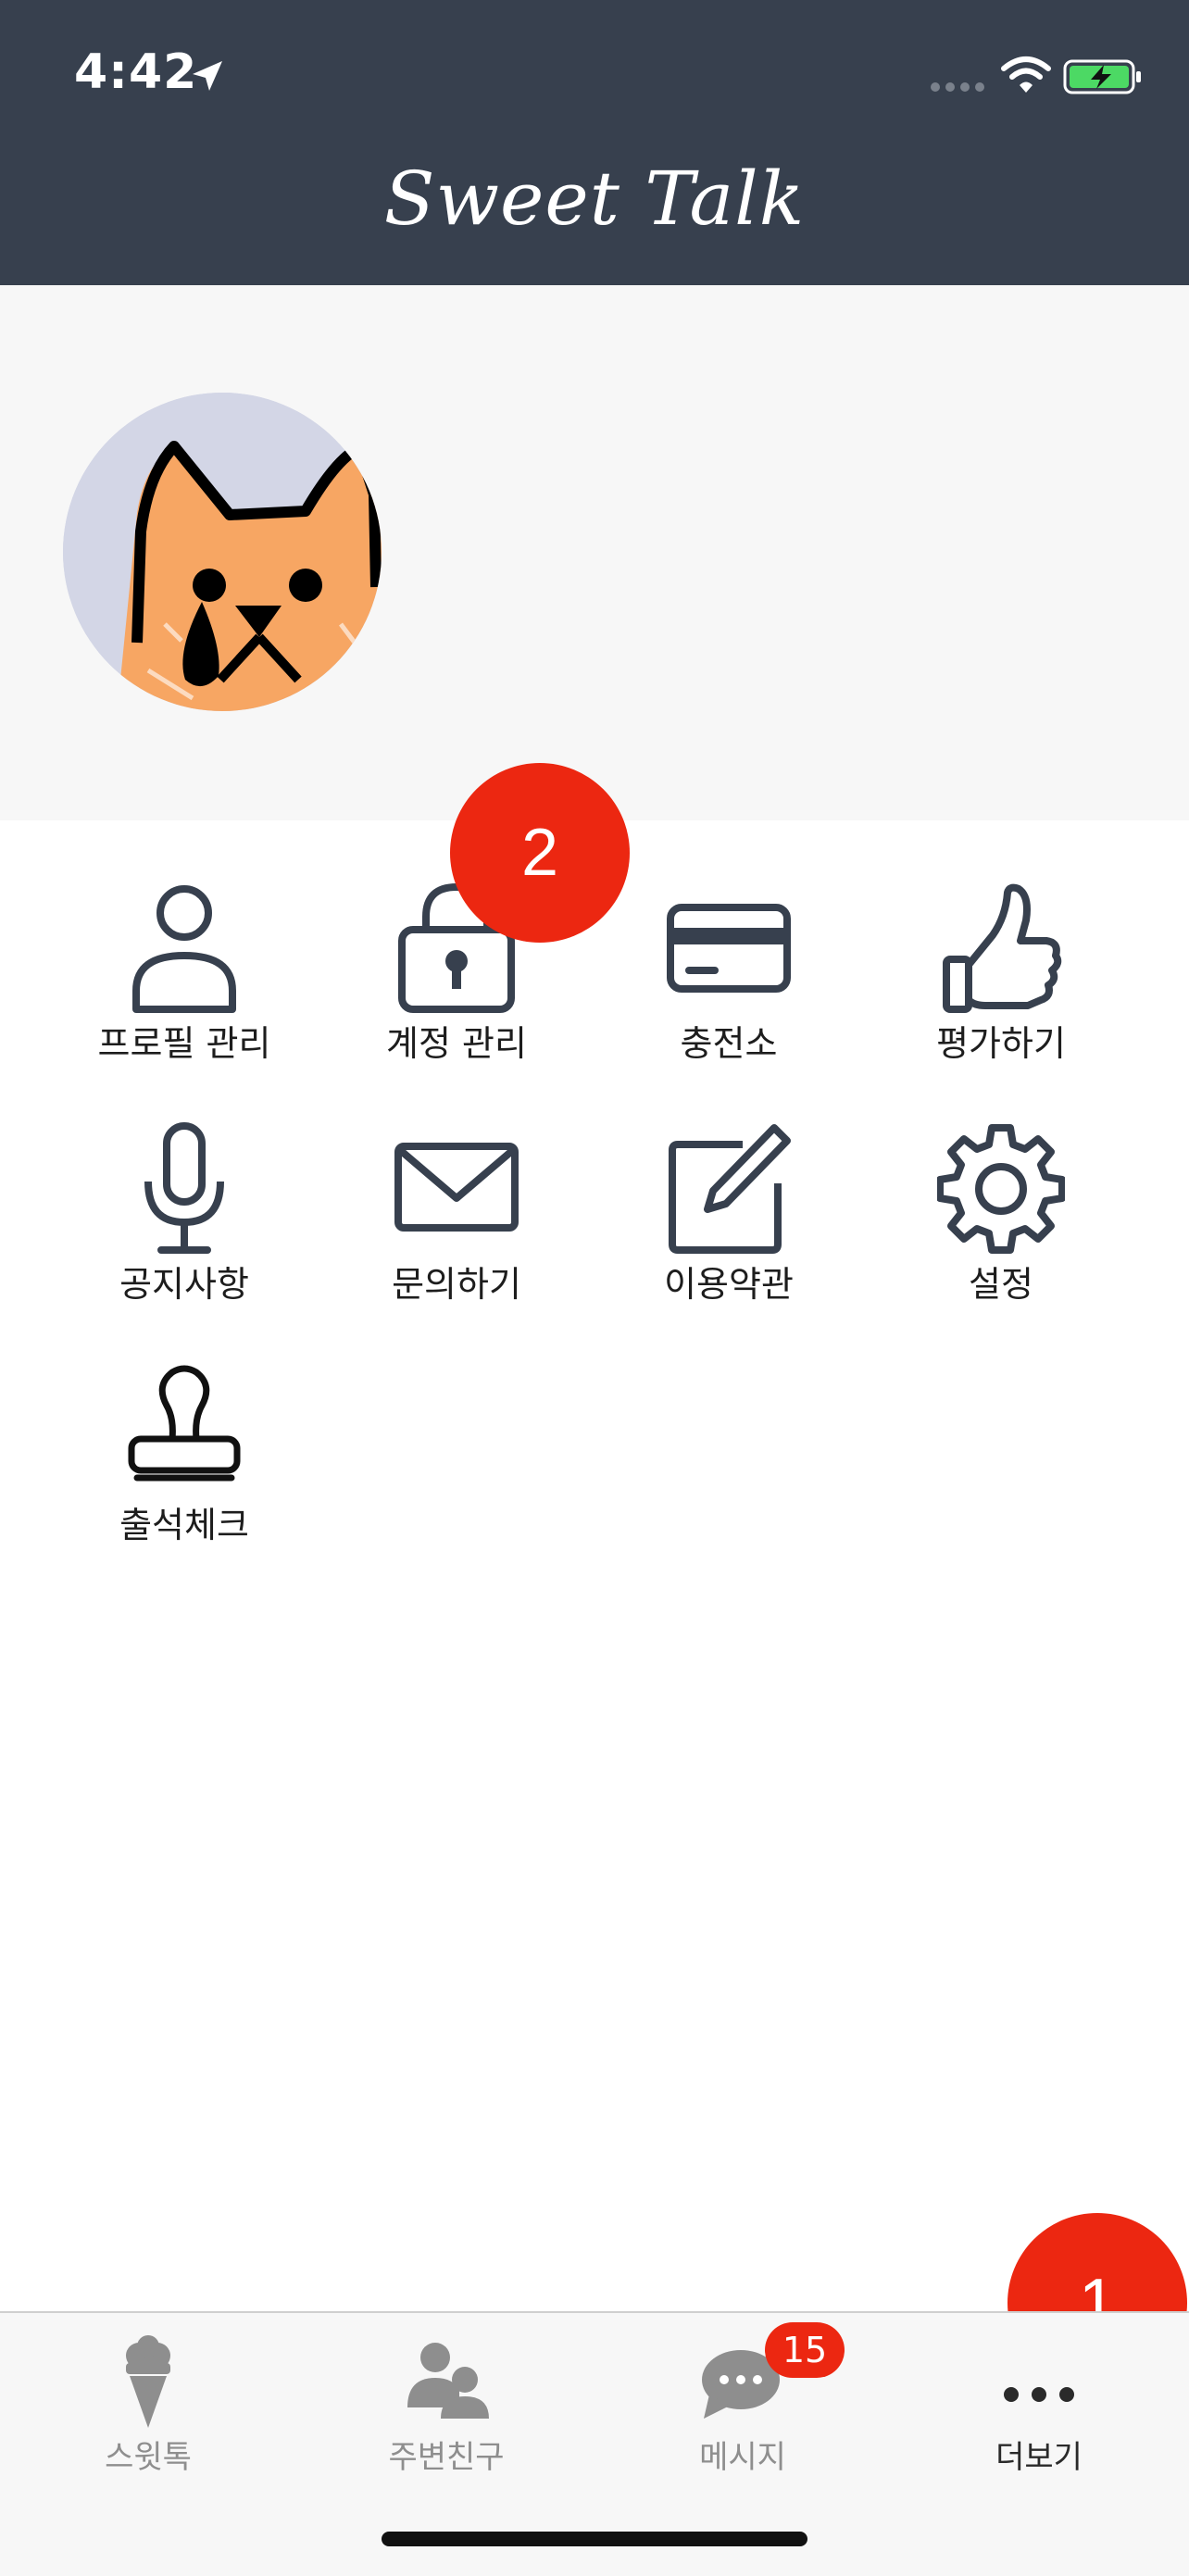  Describe the element at coordinates (1001, 1284) in the screenshot. I see `menu-label: 설정` at that location.